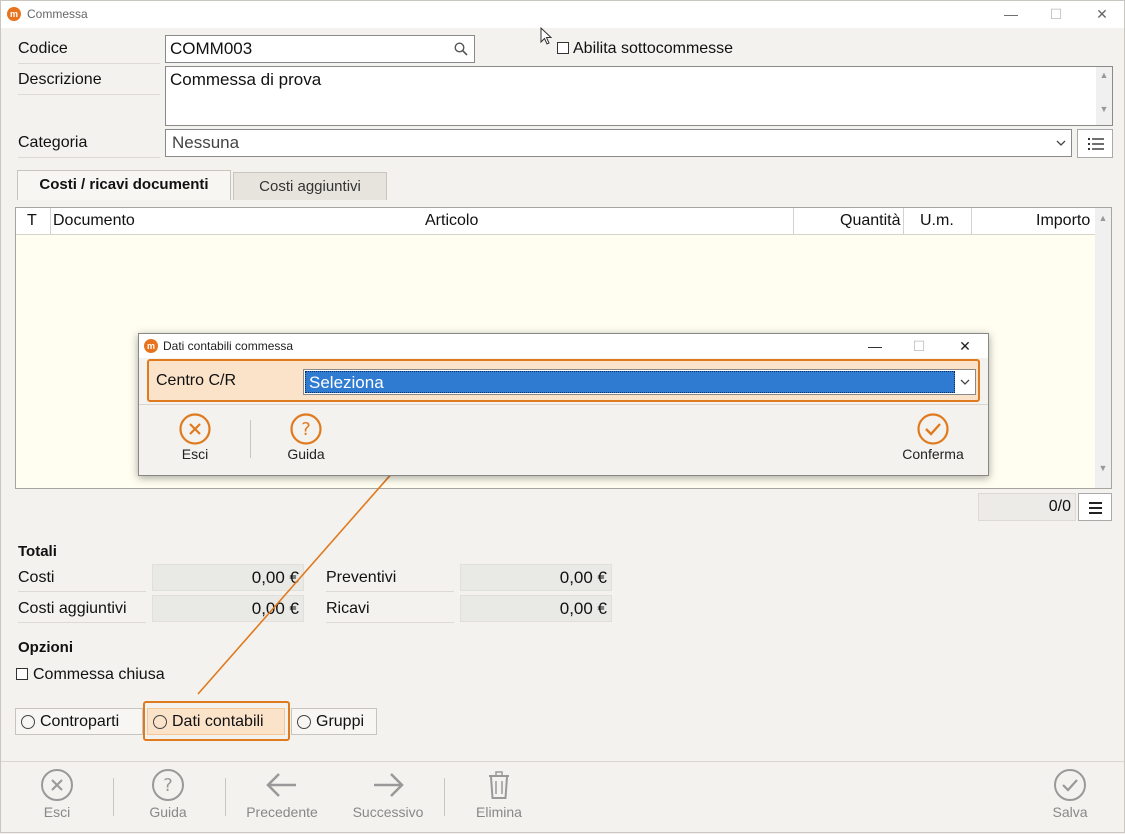  I want to click on dialog-esci-button: Esci, so click(195, 440).